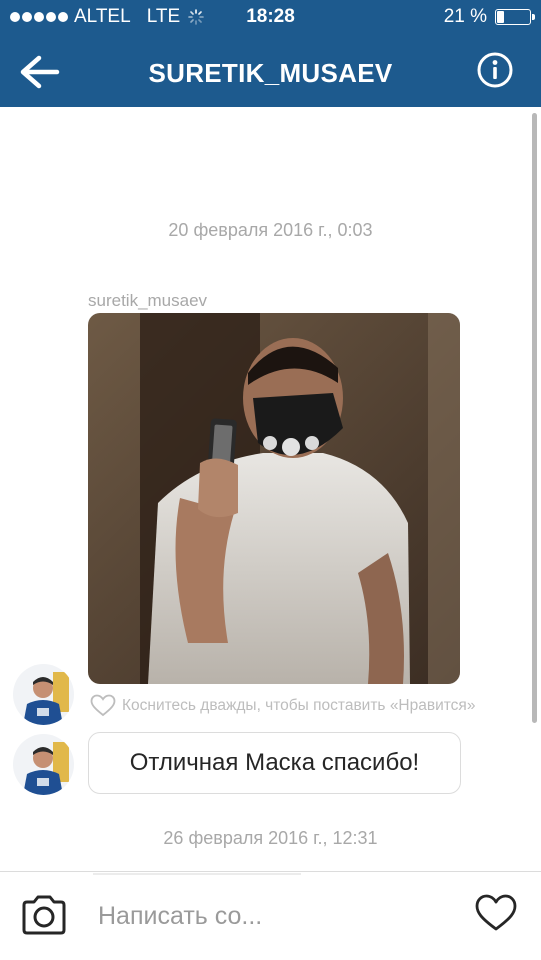 The width and height of the screenshot is (541, 960). What do you see at coordinates (495, 70) in the screenshot?
I see `info-icon` at bounding box center [495, 70].